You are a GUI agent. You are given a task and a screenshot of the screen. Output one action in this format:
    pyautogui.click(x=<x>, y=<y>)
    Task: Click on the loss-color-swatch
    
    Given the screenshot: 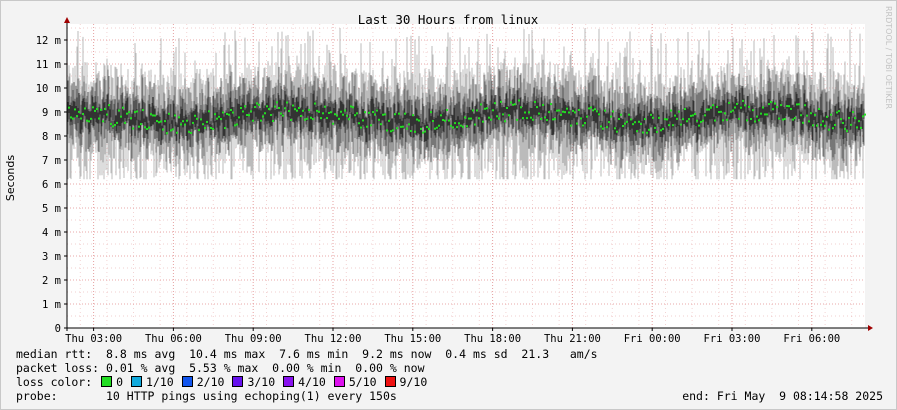 What is the action you would take?
    pyautogui.click(x=339, y=381)
    